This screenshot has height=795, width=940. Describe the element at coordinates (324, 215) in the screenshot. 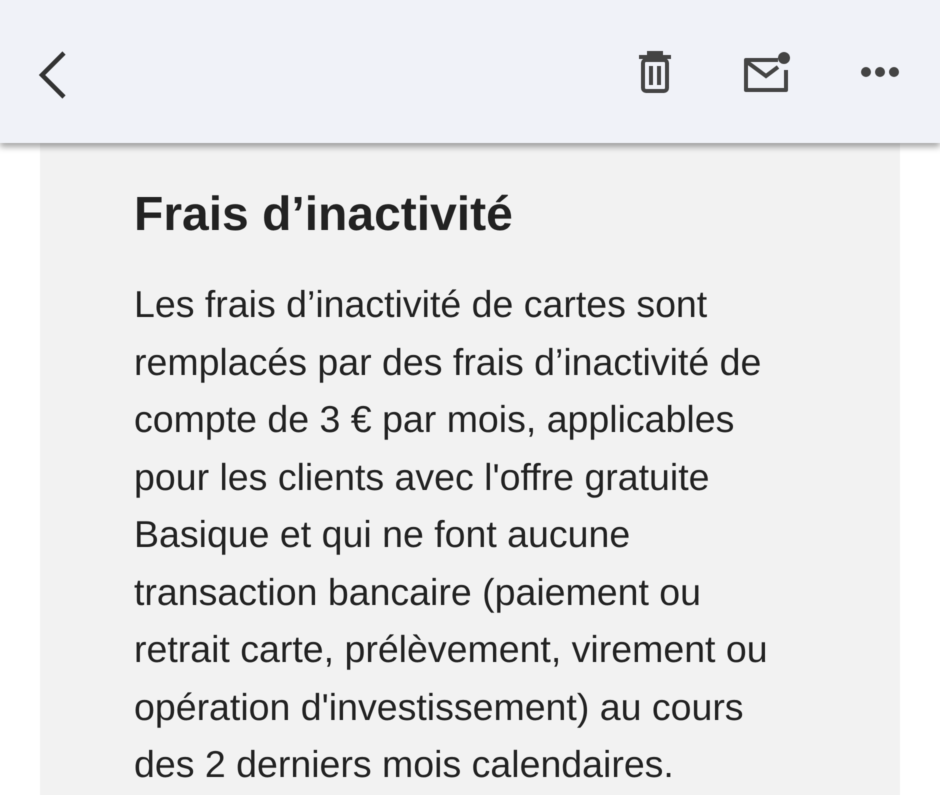

I see `section-heading: Frais d’inactivité` at that location.